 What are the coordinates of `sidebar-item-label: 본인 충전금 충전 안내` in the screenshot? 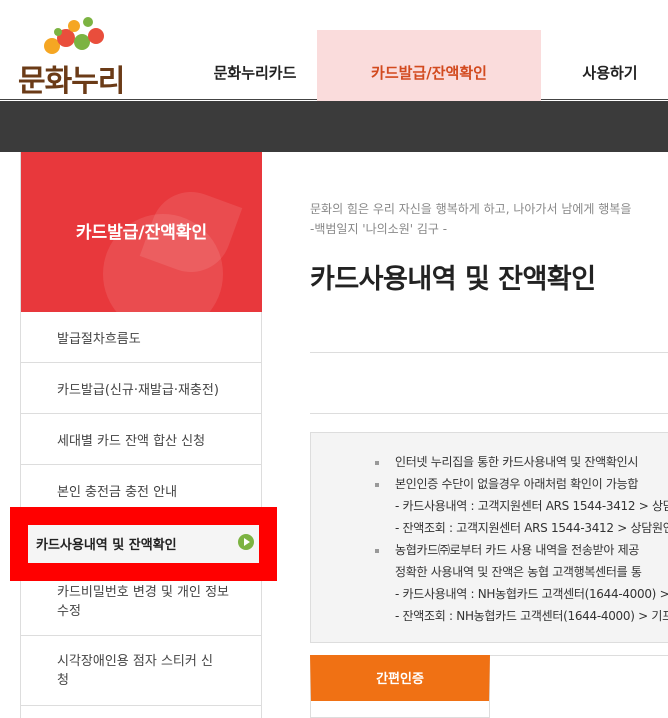 It's located at (117, 492).